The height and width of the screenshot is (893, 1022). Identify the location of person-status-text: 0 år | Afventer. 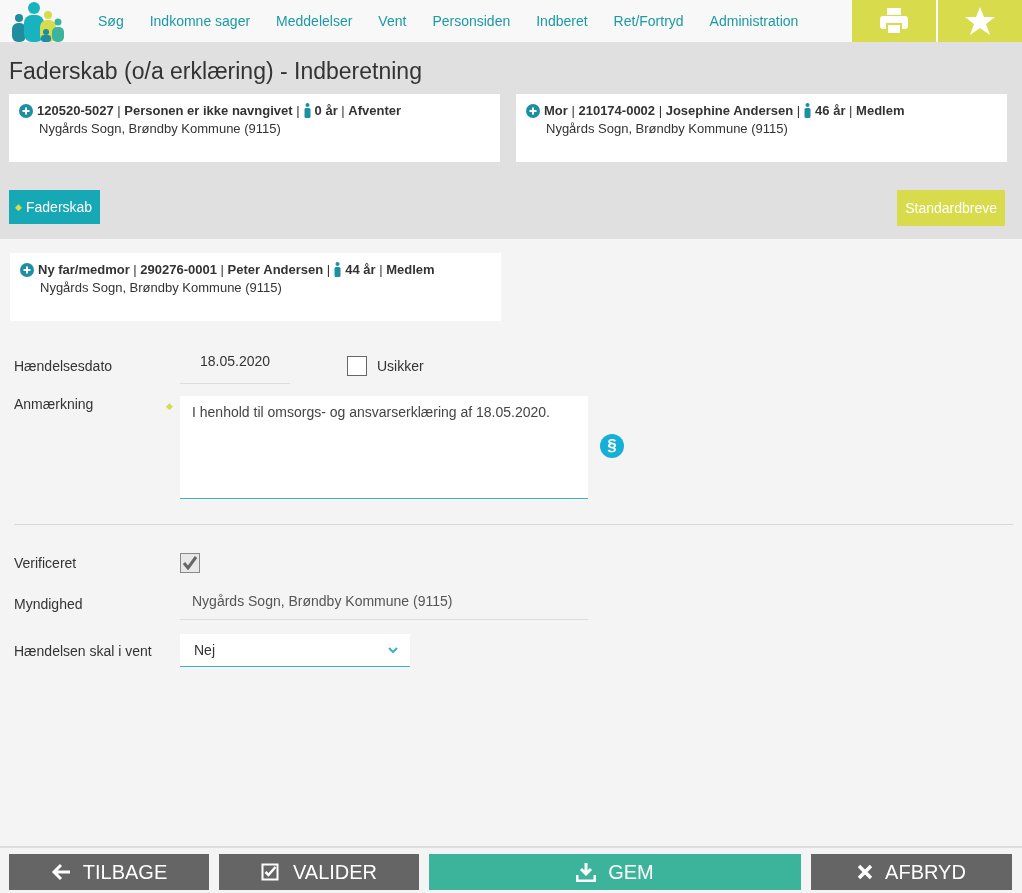
(358, 110).